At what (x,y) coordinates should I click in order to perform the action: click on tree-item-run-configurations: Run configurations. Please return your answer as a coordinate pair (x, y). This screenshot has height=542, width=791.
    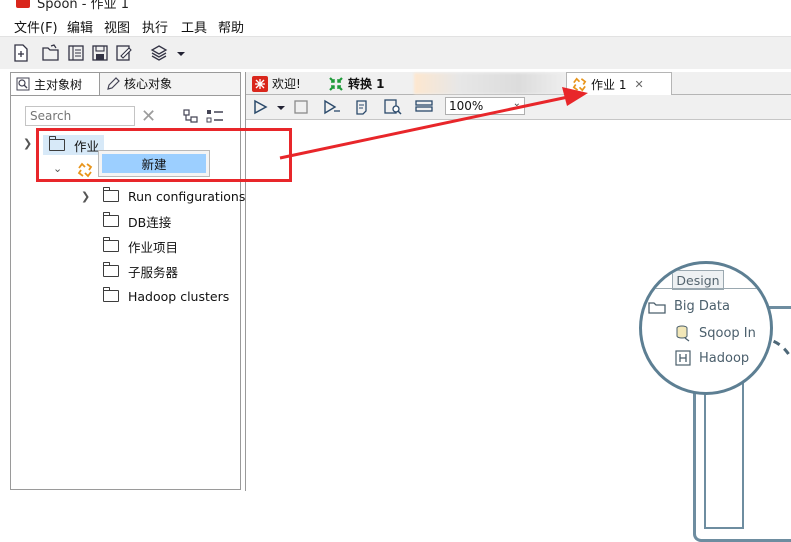
    Looking at the image, I should click on (174, 196).